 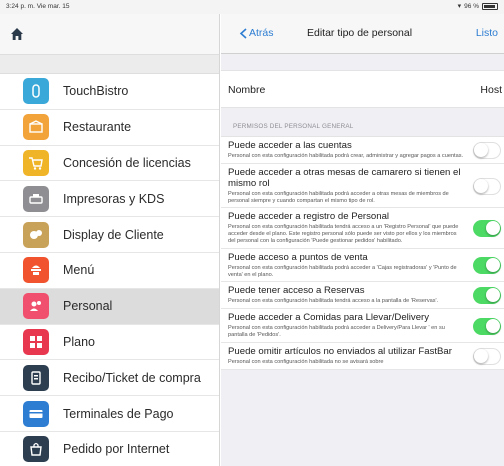 What do you see at coordinates (109, 64) in the screenshot?
I see `sidebar-spacer` at bounding box center [109, 64].